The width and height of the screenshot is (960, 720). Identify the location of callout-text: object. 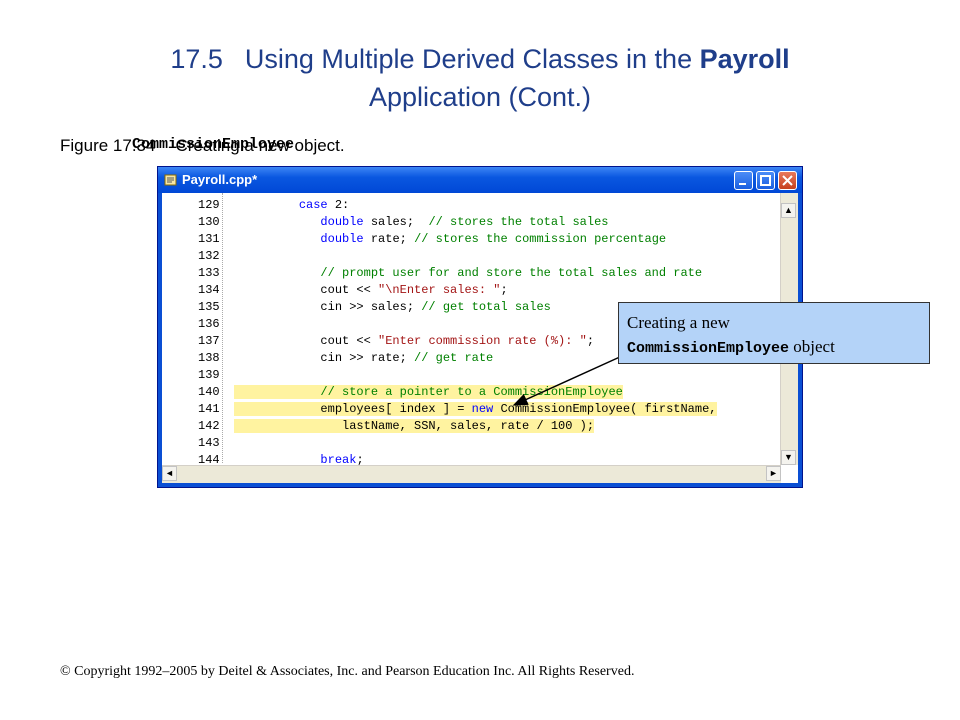
(812, 346).